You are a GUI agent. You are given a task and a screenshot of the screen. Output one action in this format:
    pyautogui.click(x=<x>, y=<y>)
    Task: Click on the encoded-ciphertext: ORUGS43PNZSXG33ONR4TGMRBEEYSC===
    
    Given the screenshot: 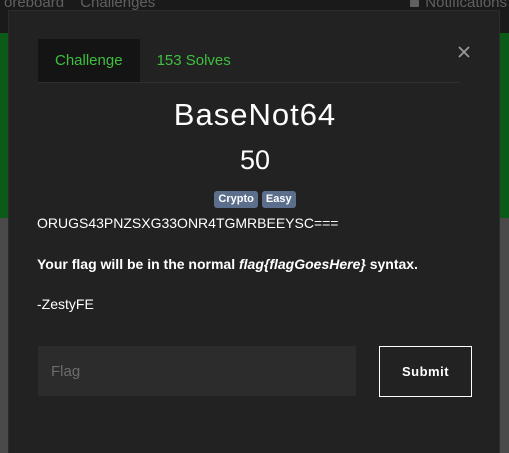 What is the action you would take?
    pyautogui.click(x=188, y=223)
    